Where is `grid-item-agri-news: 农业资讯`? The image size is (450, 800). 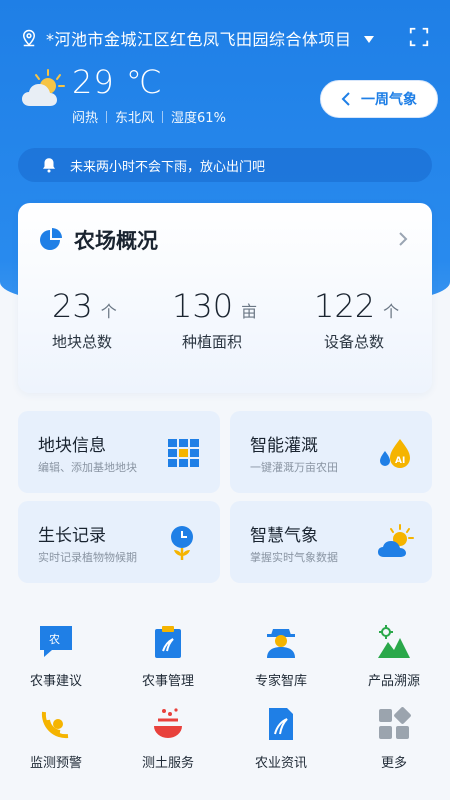
grid-item-agri-news: 农业资讯 is located at coordinates (281, 738).